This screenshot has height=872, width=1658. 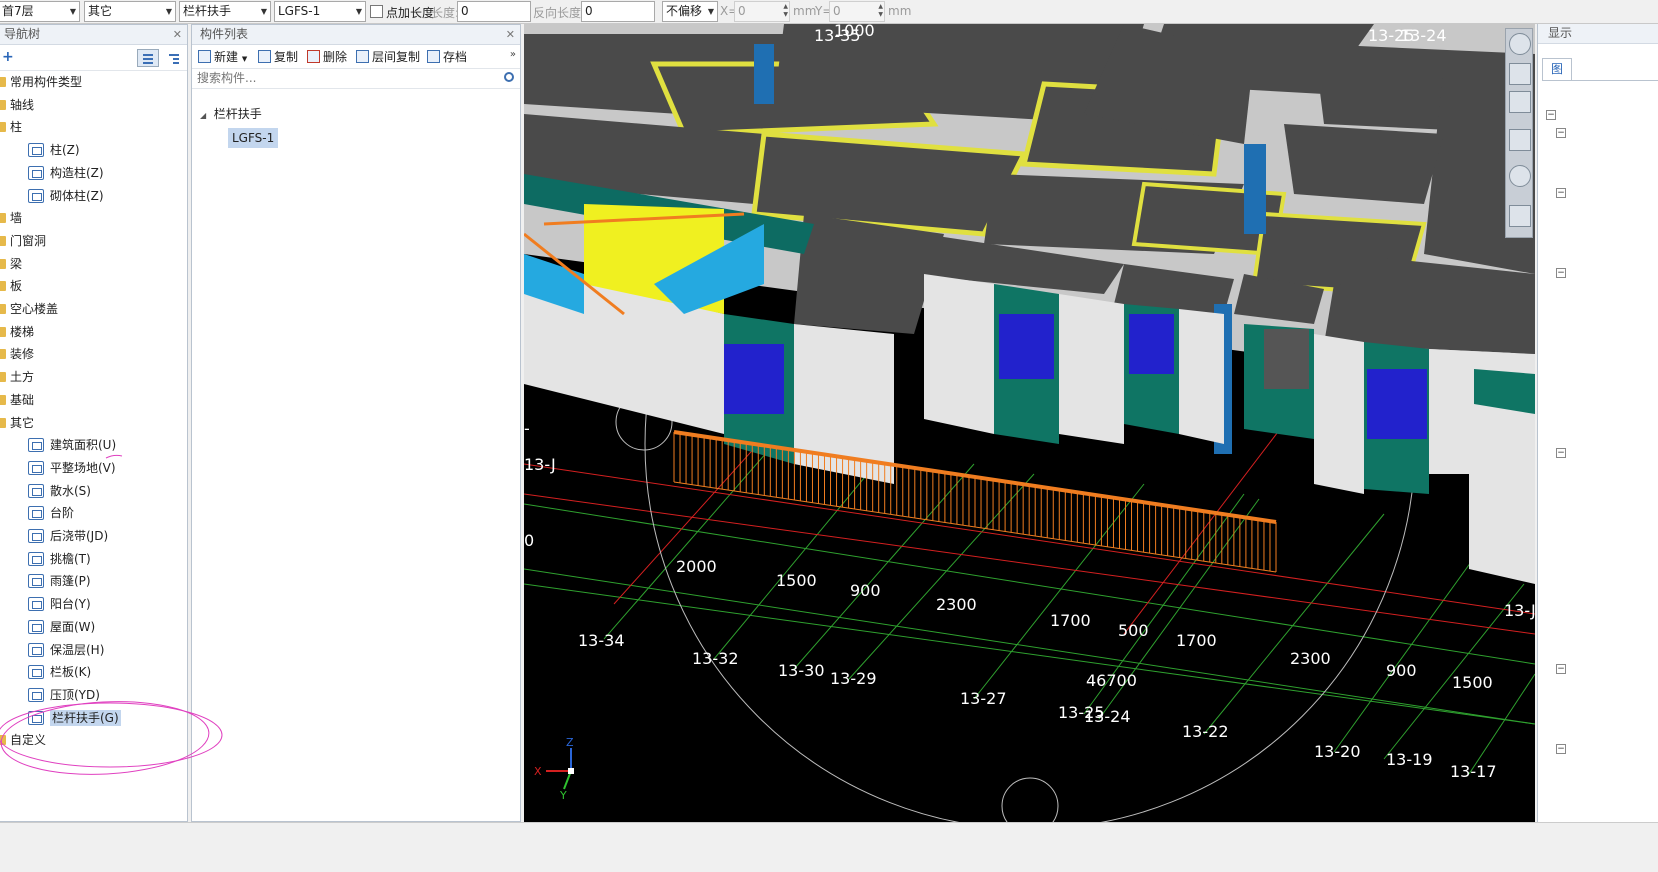 What do you see at coordinates (494, 11) in the screenshot?
I see `length-input: 0` at bounding box center [494, 11].